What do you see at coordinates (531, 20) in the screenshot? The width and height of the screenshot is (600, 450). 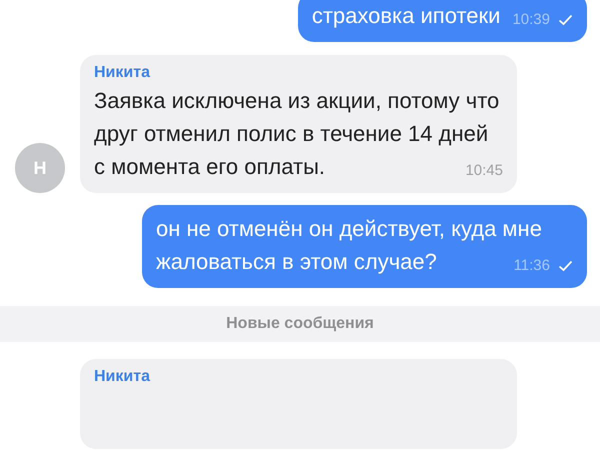 I see `message-time: 10:39` at bounding box center [531, 20].